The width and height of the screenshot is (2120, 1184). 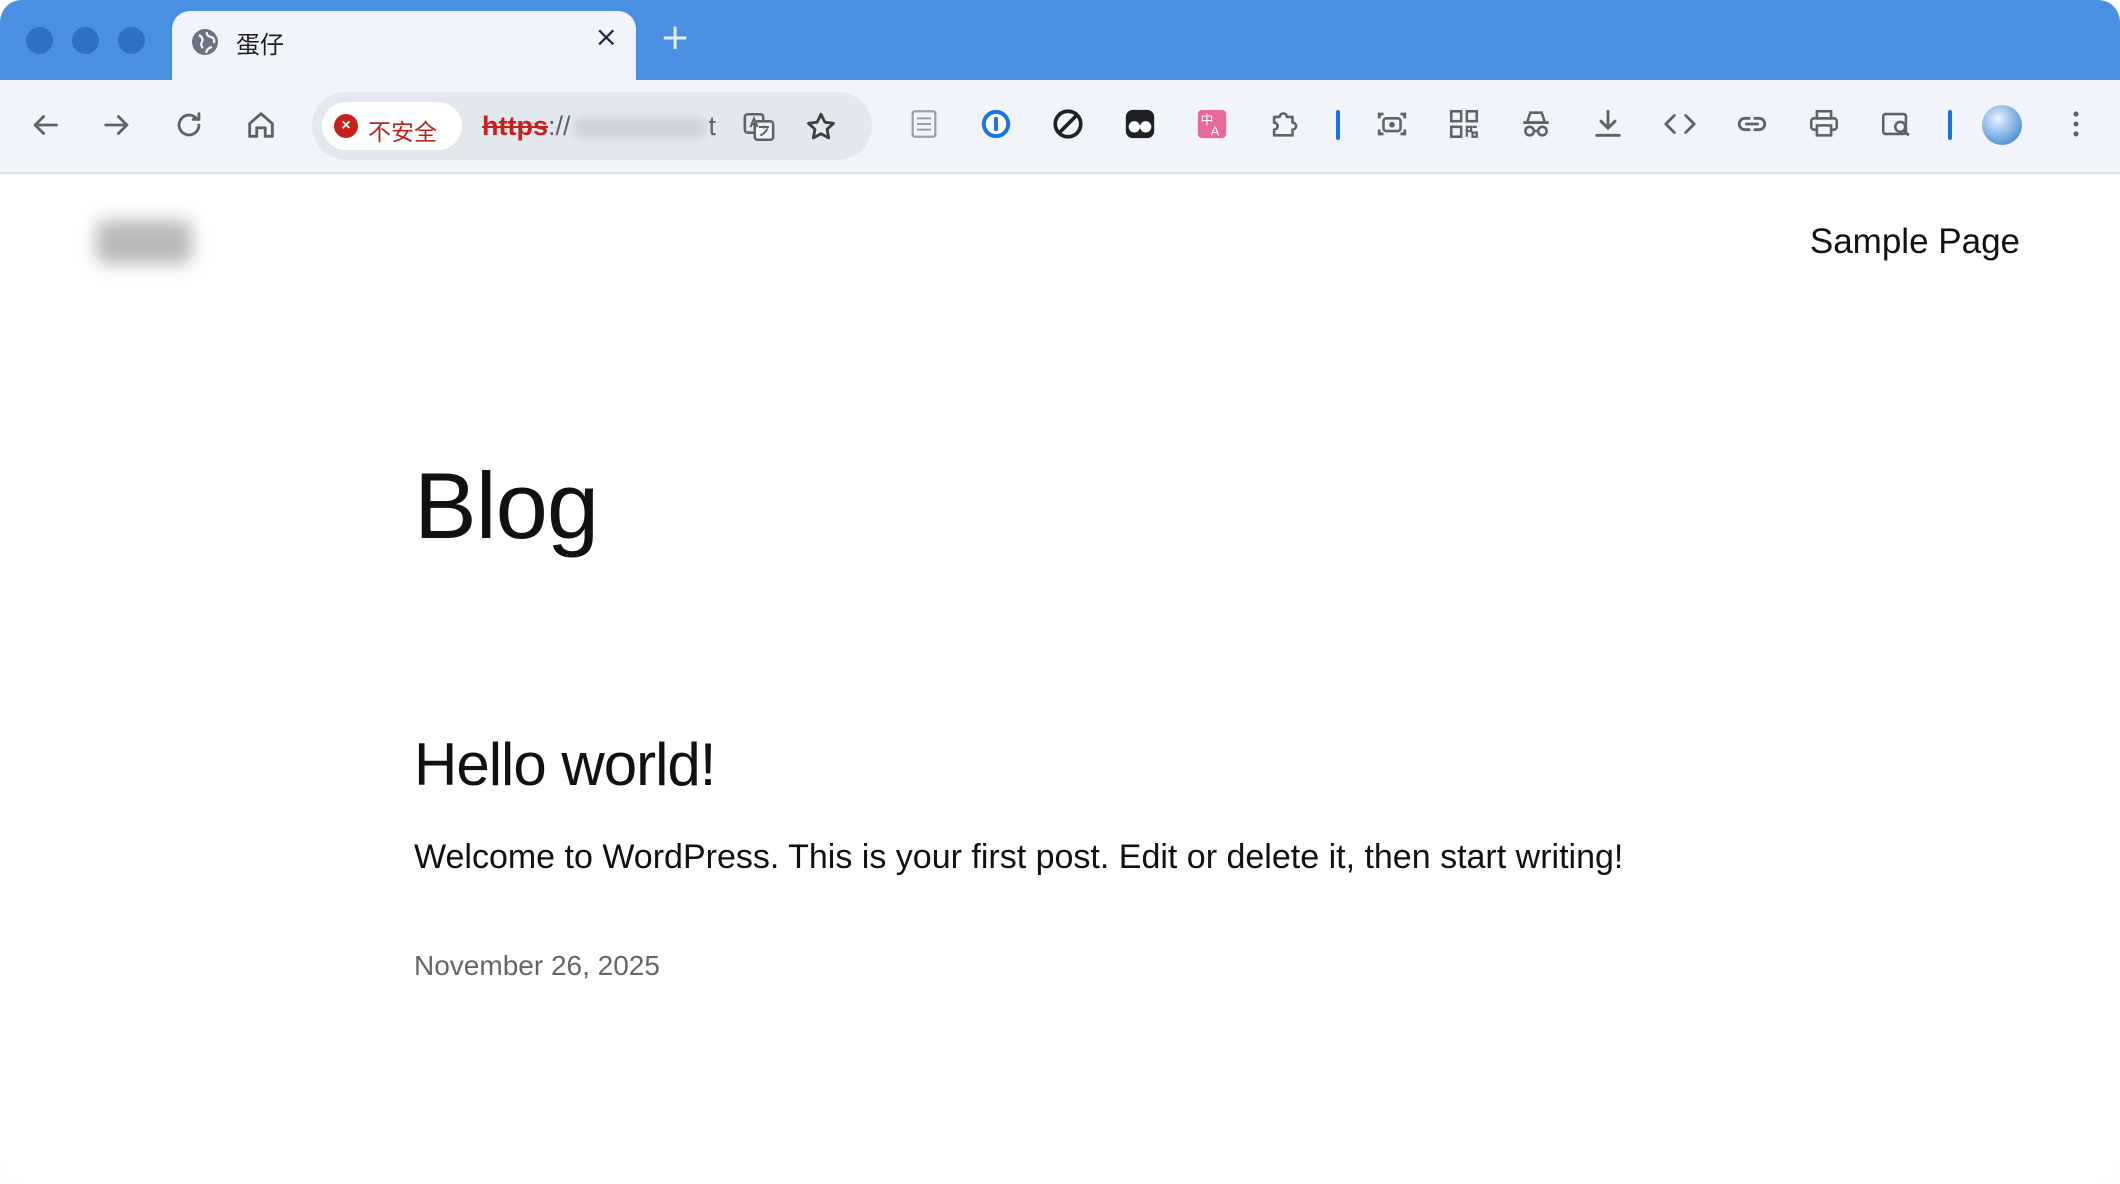 I want to click on eyes-icon, so click(x=1140, y=124).